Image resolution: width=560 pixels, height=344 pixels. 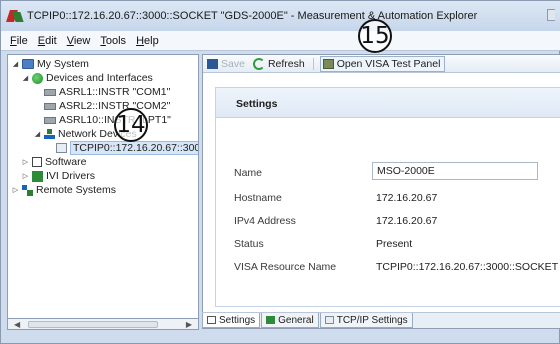 I want to click on network-icon, so click(x=49, y=134).